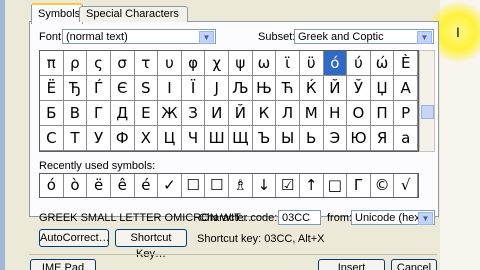 Image resolution: width=480 pixels, height=270 pixels. Describe the element at coordinates (217, 88) in the screenshot. I see `symbol-cell: J` at that location.